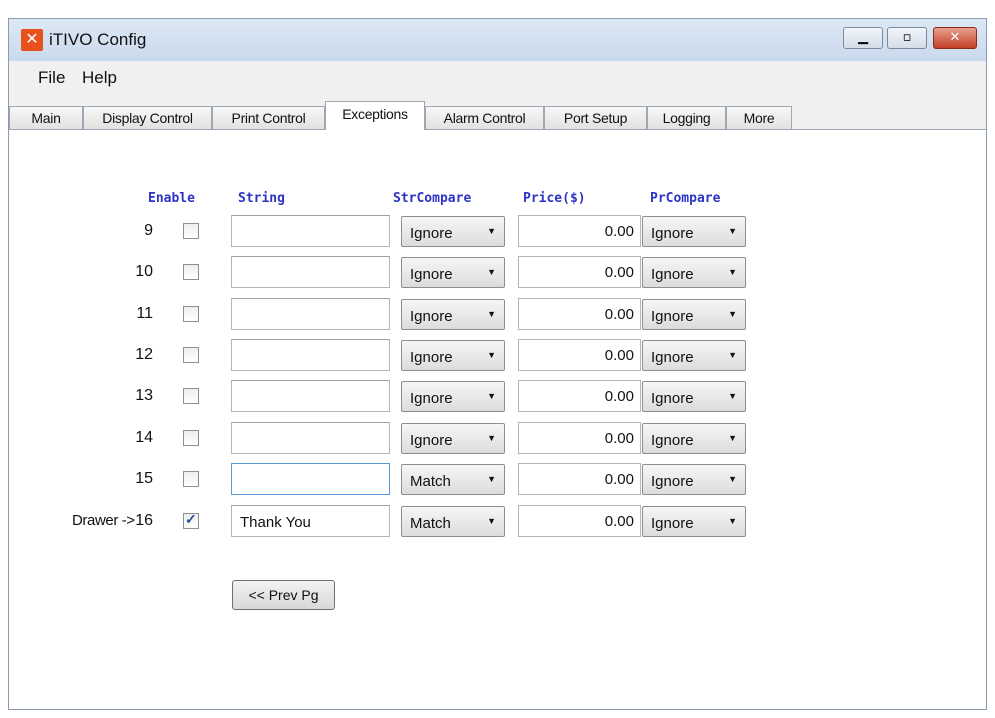  Describe the element at coordinates (51, 78) in the screenshot. I see `menu-file: File` at that location.